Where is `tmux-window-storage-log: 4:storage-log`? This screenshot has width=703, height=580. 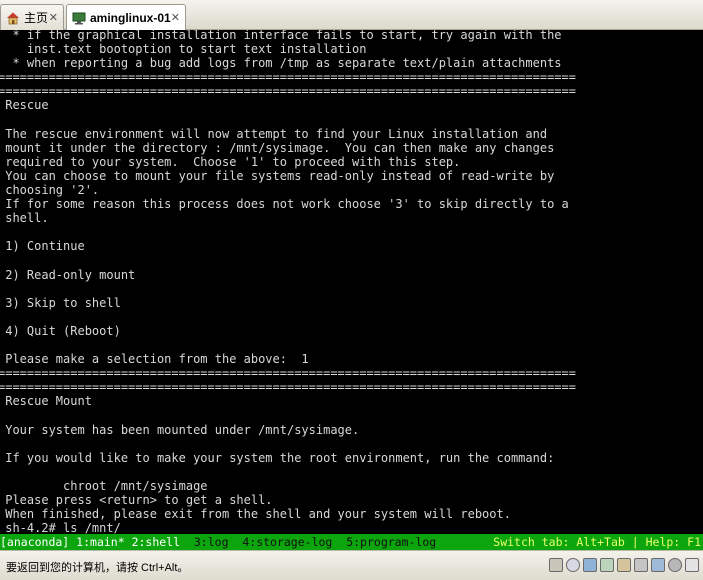 tmux-window-storage-log: 4:storage-log is located at coordinates (280, 542).